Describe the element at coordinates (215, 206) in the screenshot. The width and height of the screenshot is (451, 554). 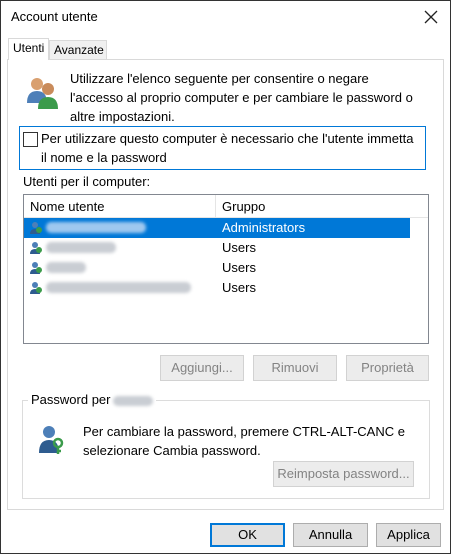
I see `column-separator` at that location.